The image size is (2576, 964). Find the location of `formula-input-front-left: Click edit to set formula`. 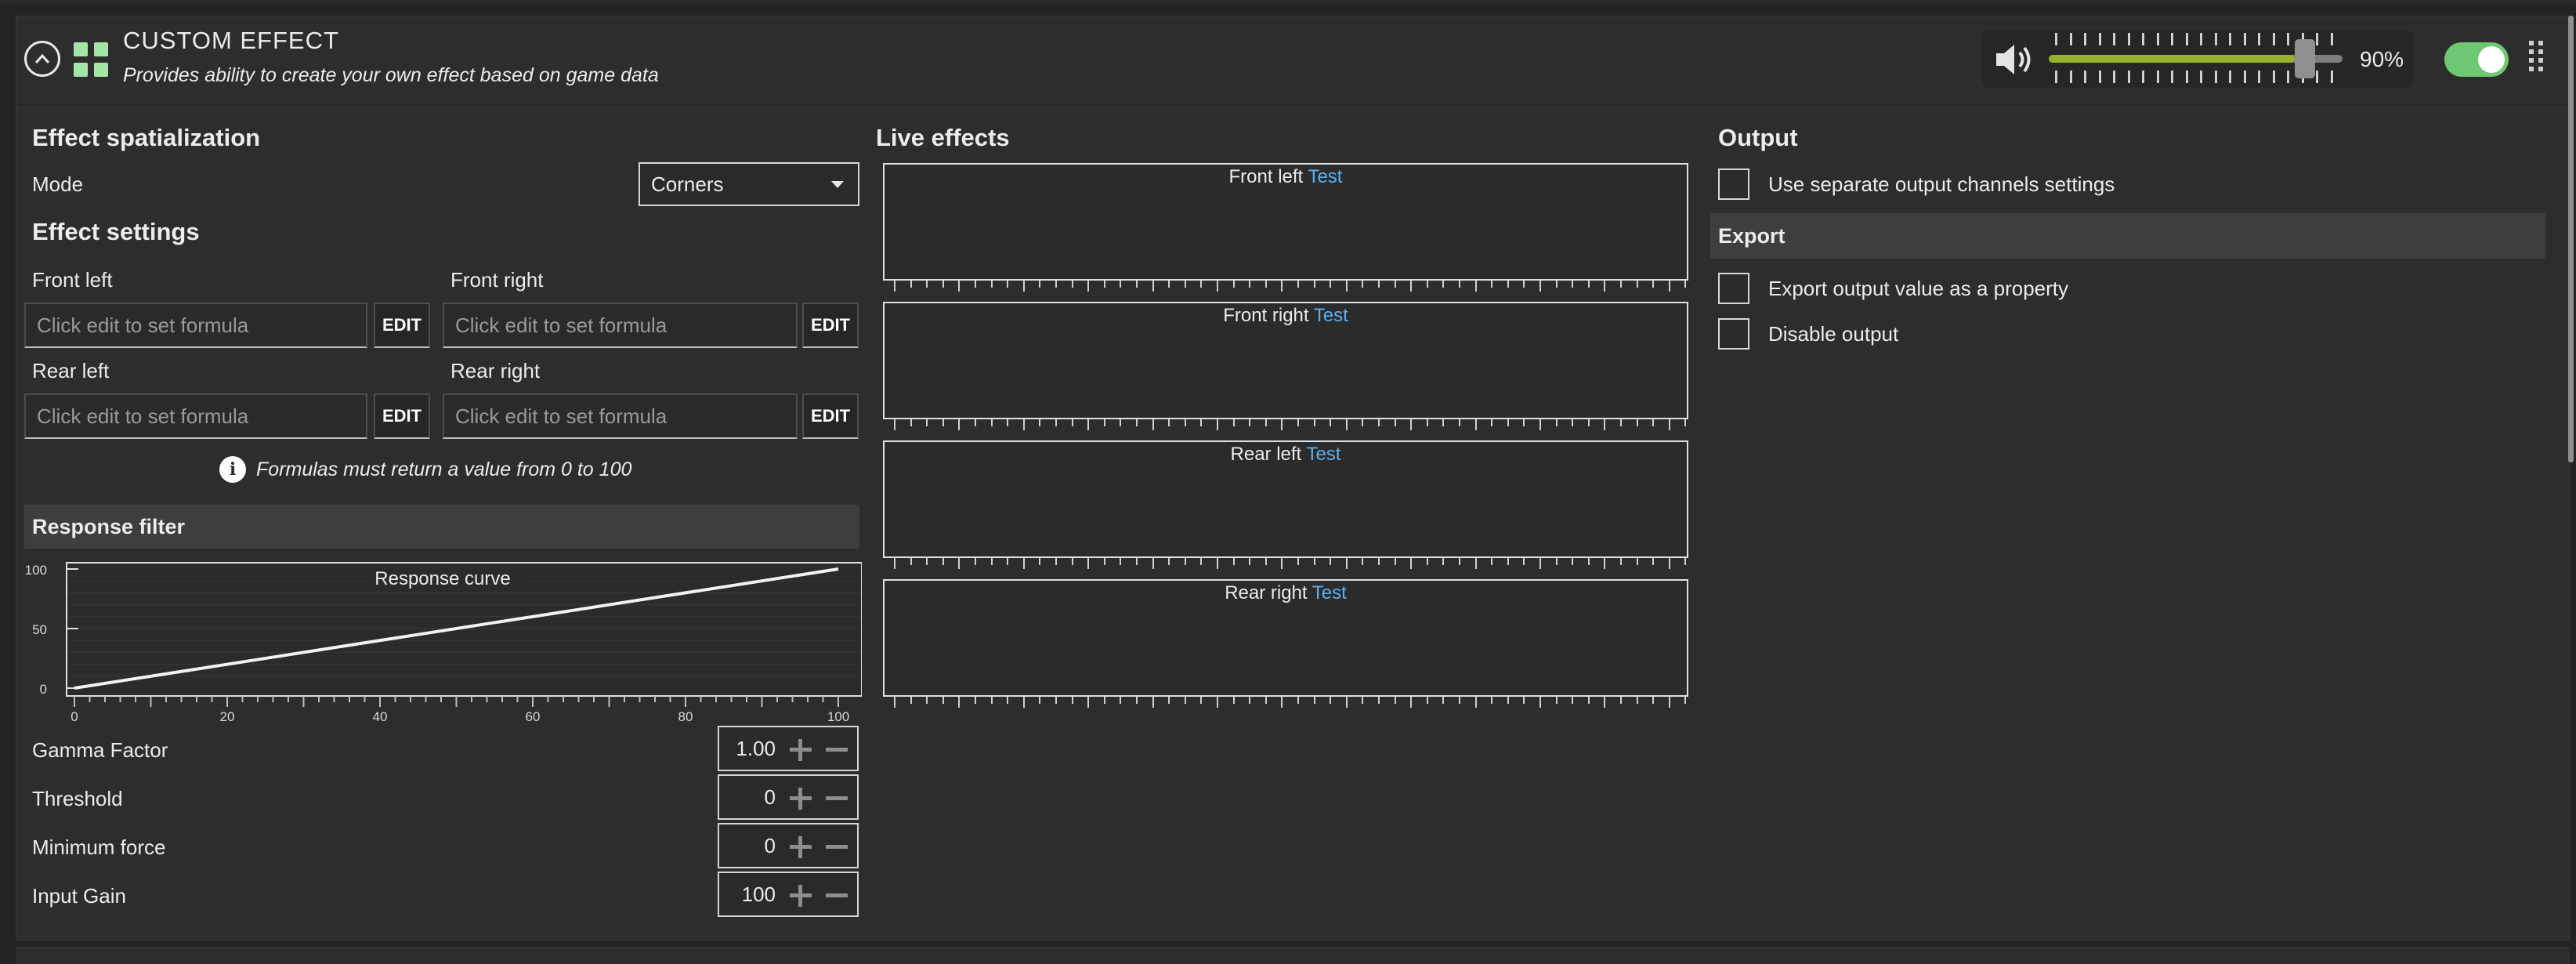

formula-input-front-left: Click edit to set formula is located at coordinates (195, 325).